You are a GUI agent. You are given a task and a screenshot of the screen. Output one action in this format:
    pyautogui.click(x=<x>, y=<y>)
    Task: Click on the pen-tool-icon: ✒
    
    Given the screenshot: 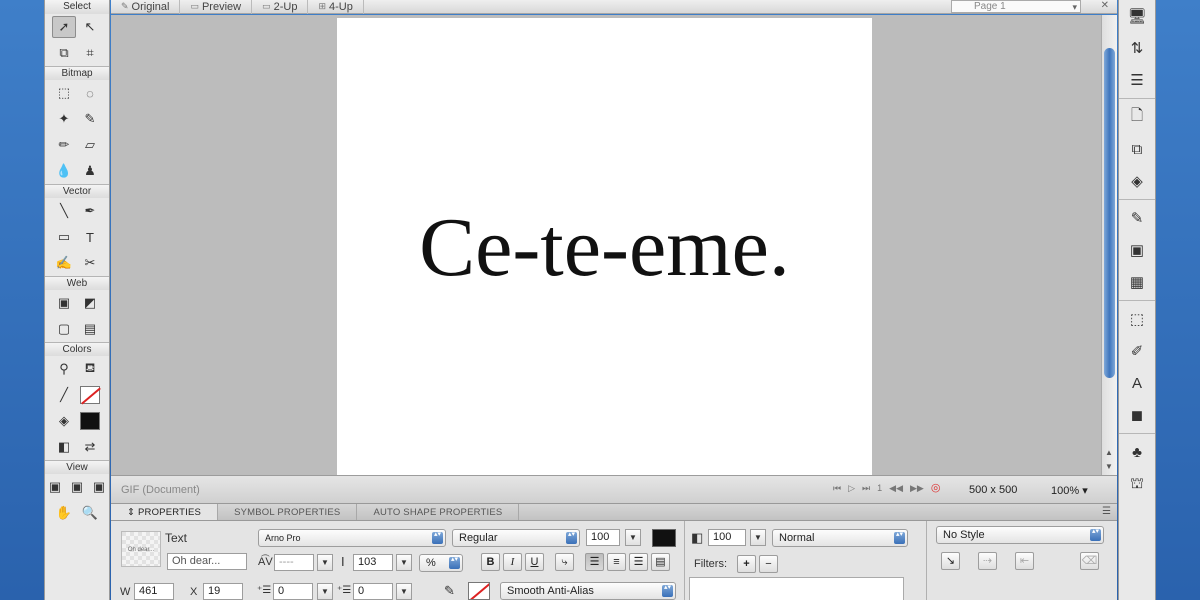 What is the action you would take?
    pyautogui.click(x=90, y=211)
    